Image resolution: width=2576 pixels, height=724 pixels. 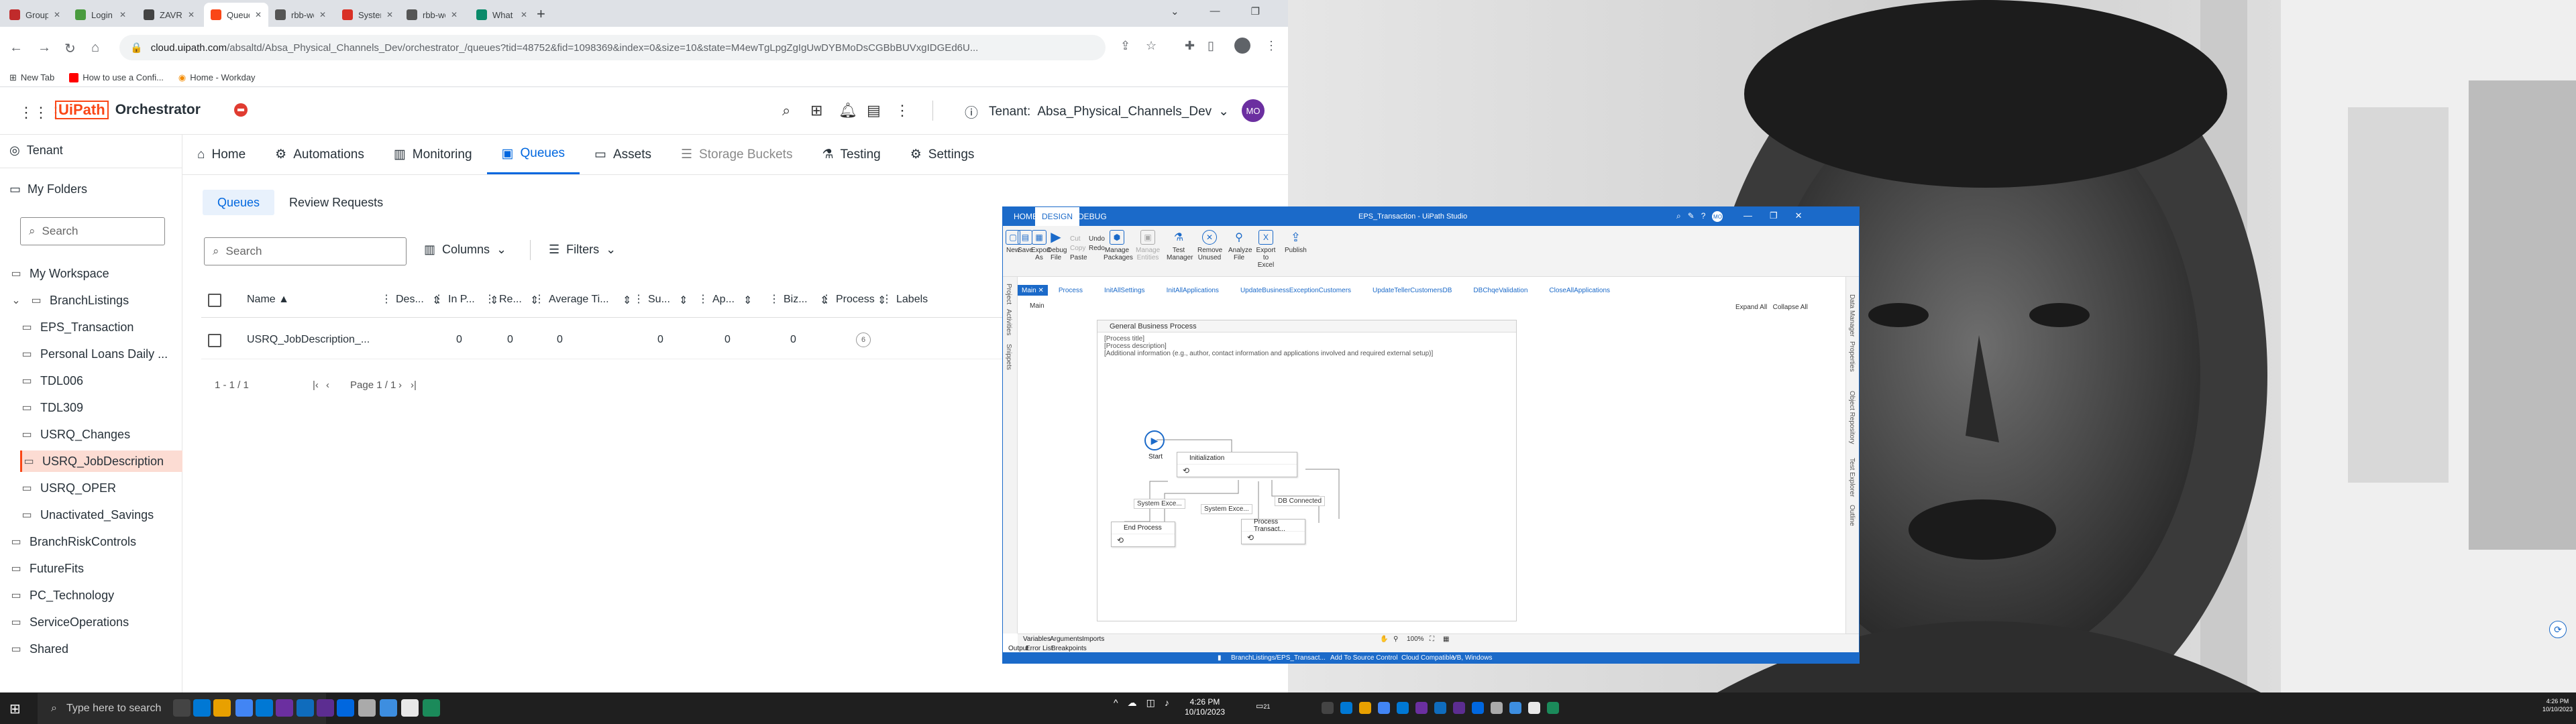 What do you see at coordinates (2558, 629) in the screenshot?
I see `assistant-icon: ⟳` at bounding box center [2558, 629].